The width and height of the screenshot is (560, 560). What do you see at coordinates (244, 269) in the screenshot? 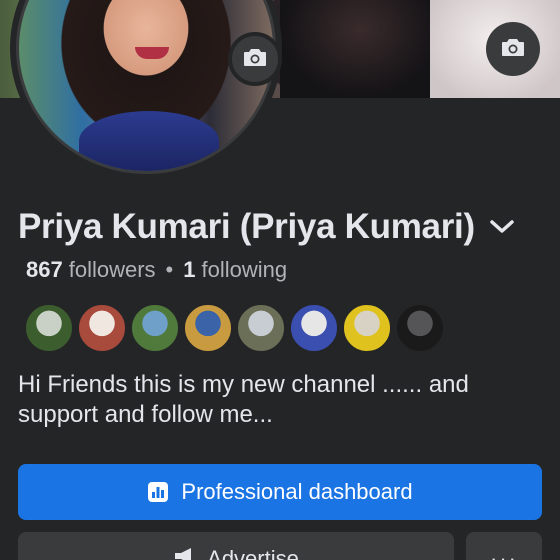
I see `following-label: following` at bounding box center [244, 269].